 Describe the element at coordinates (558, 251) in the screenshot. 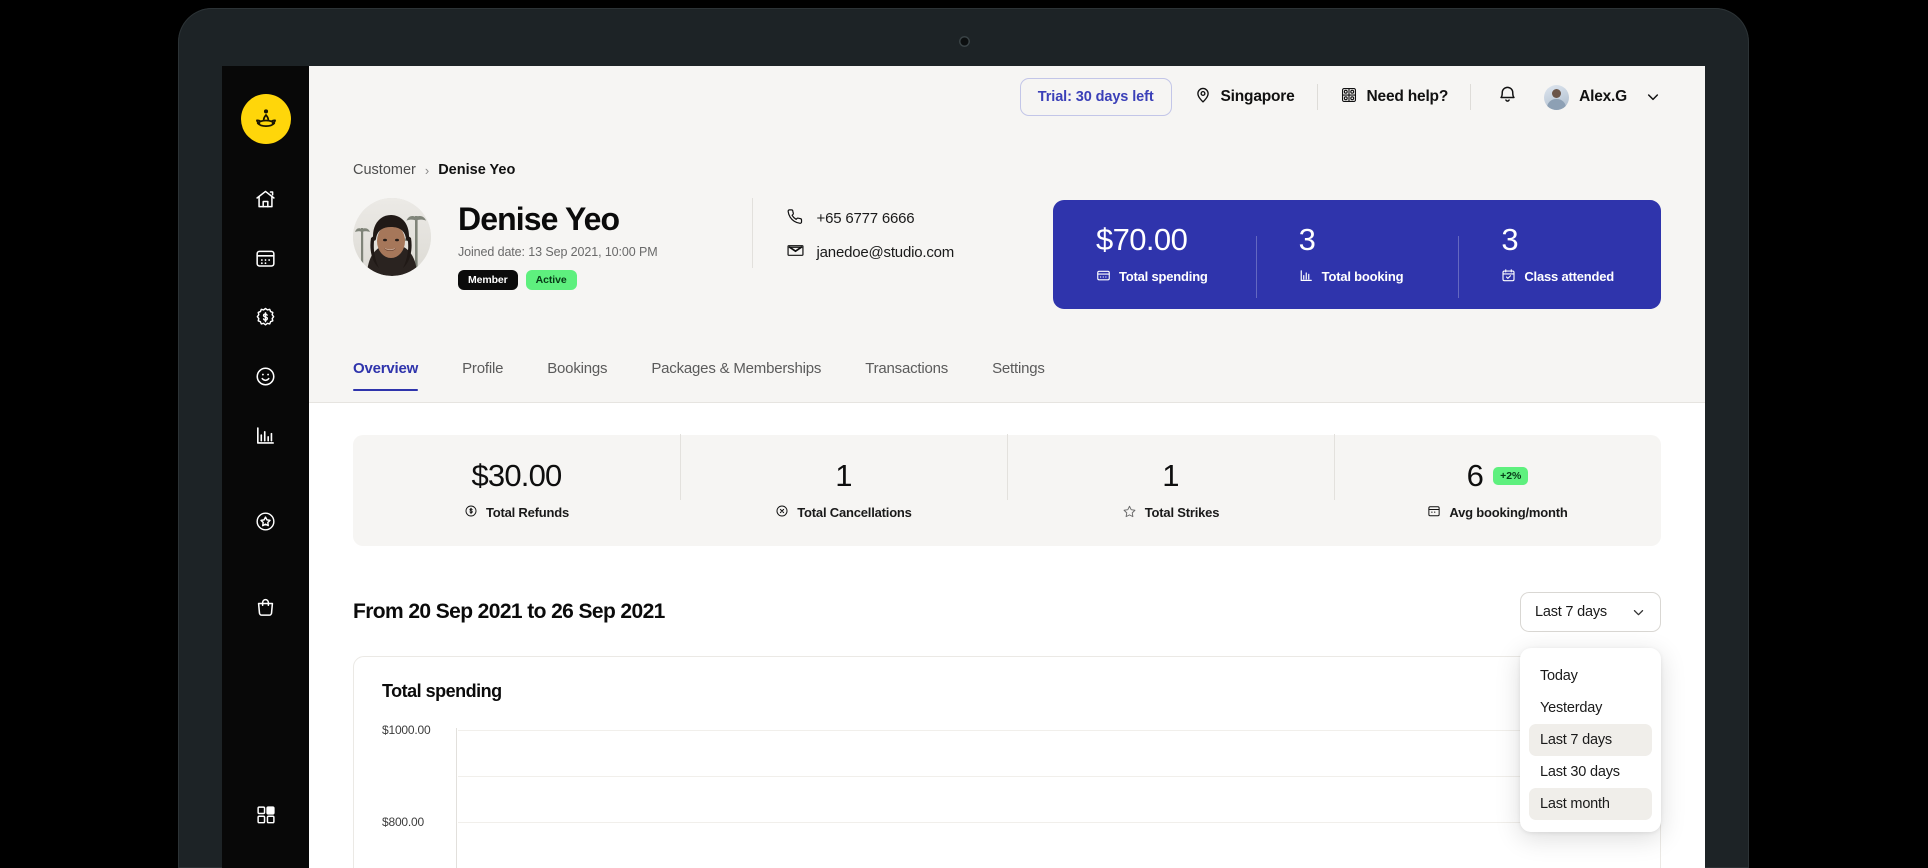

I see `joined-date-label: Joined date: 13 Sep 2021, 10:00 PM` at that location.